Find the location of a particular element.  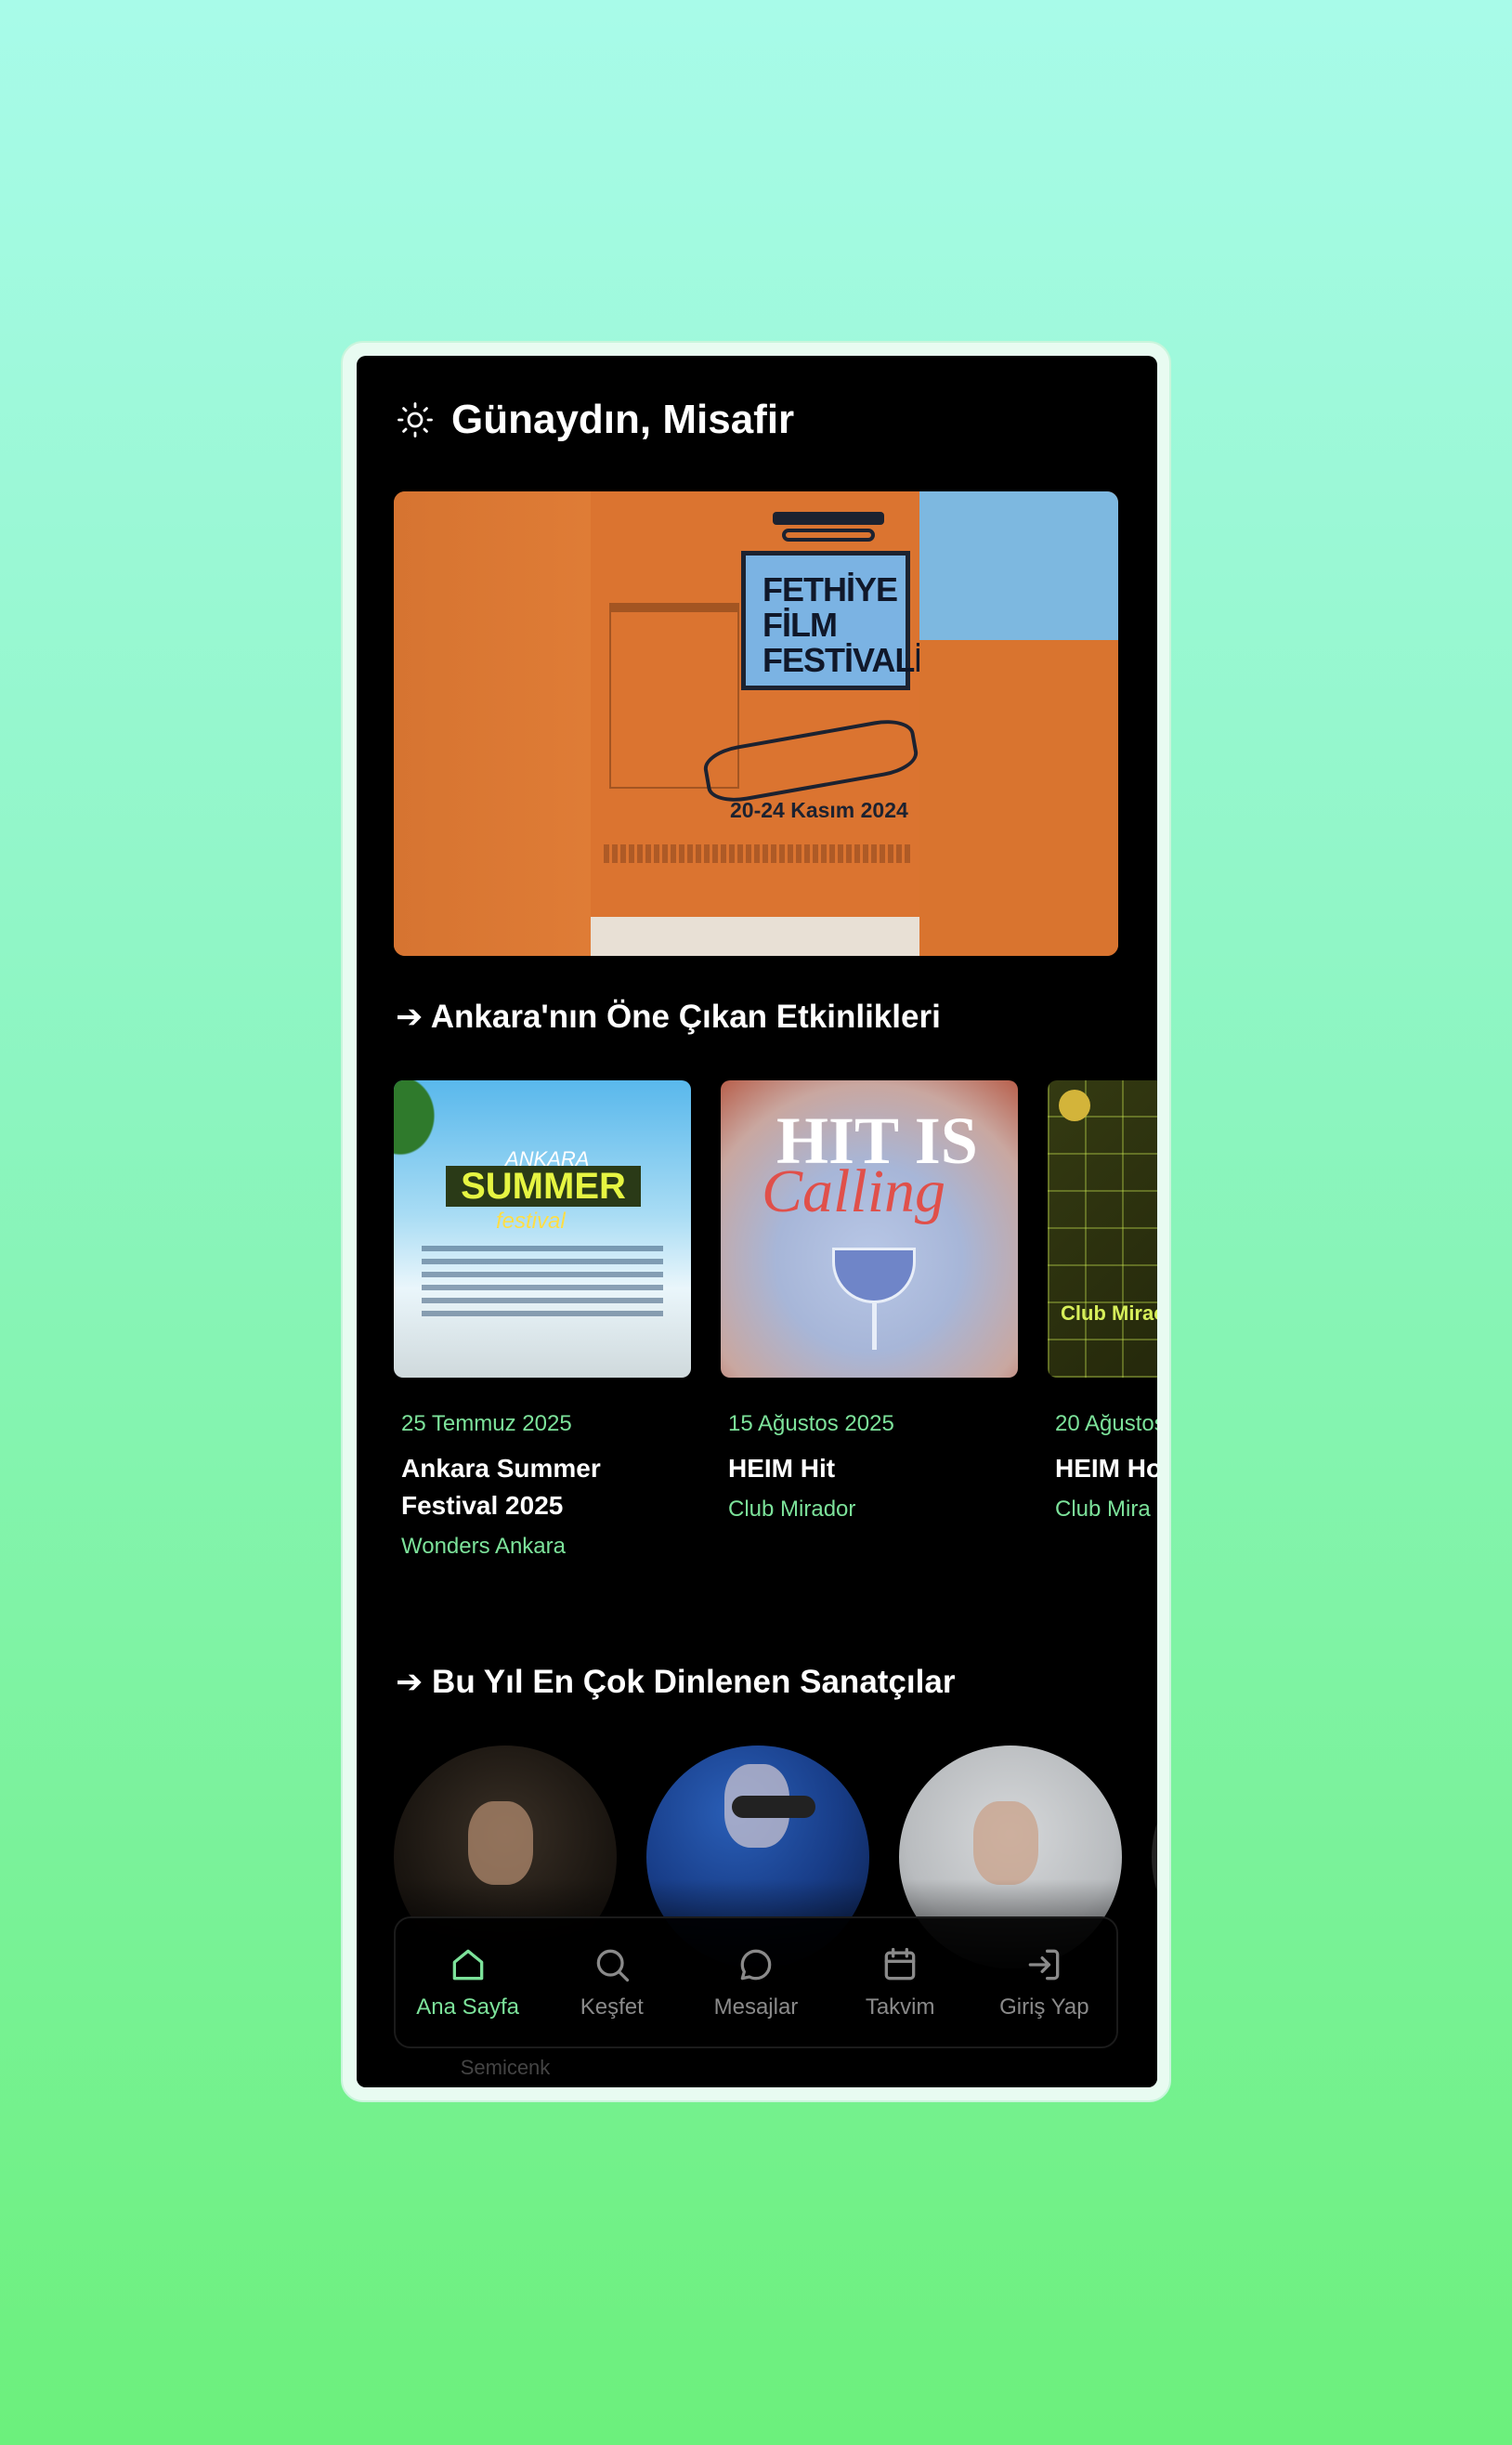

nav-explore: Keşfet is located at coordinates (612, 1982).